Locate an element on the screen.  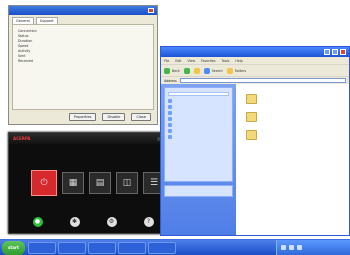
gear-icon: ✱ is located at coordinates (74, 221).